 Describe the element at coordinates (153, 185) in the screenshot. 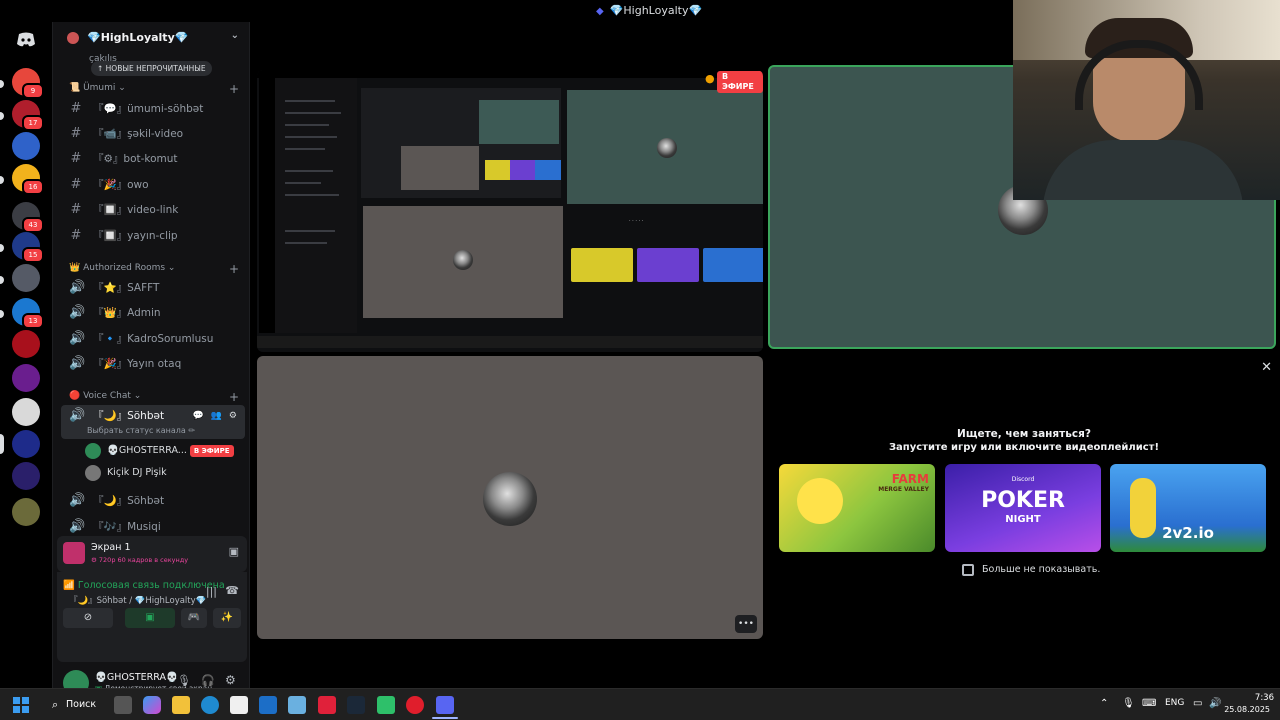

I see `channel-owo: # 『🎉』owo` at that location.